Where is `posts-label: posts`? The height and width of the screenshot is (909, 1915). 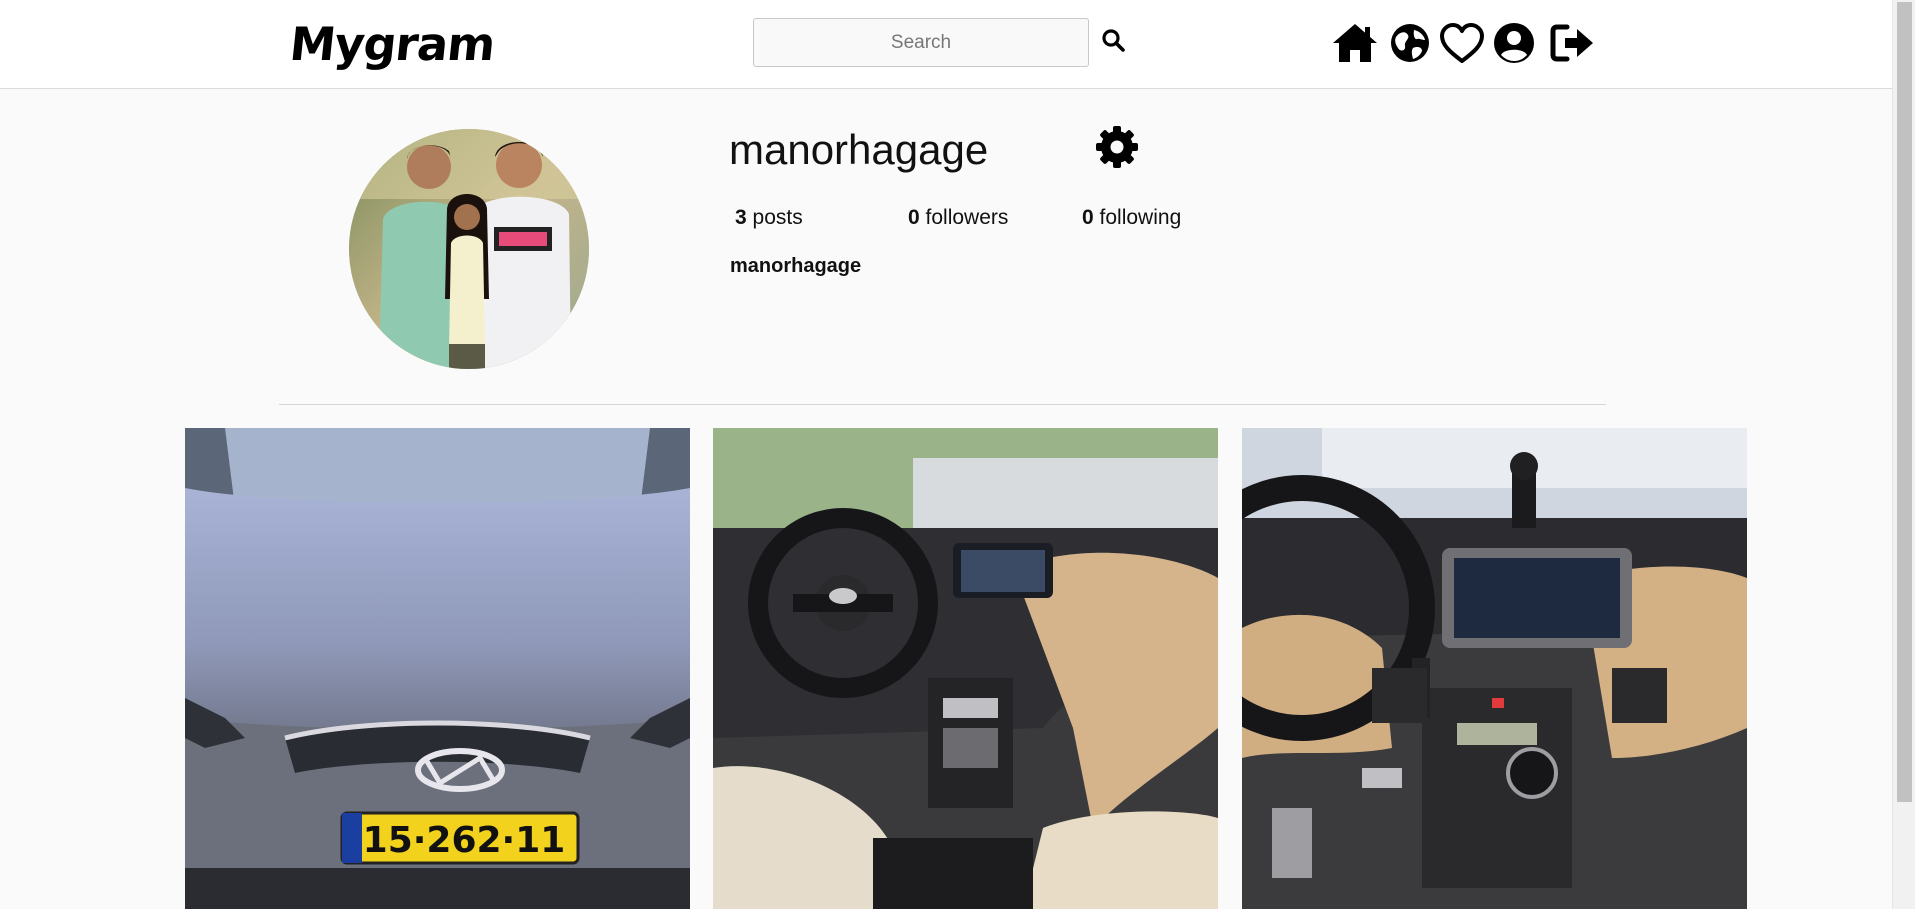 posts-label: posts is located at coordinates (777, 217).